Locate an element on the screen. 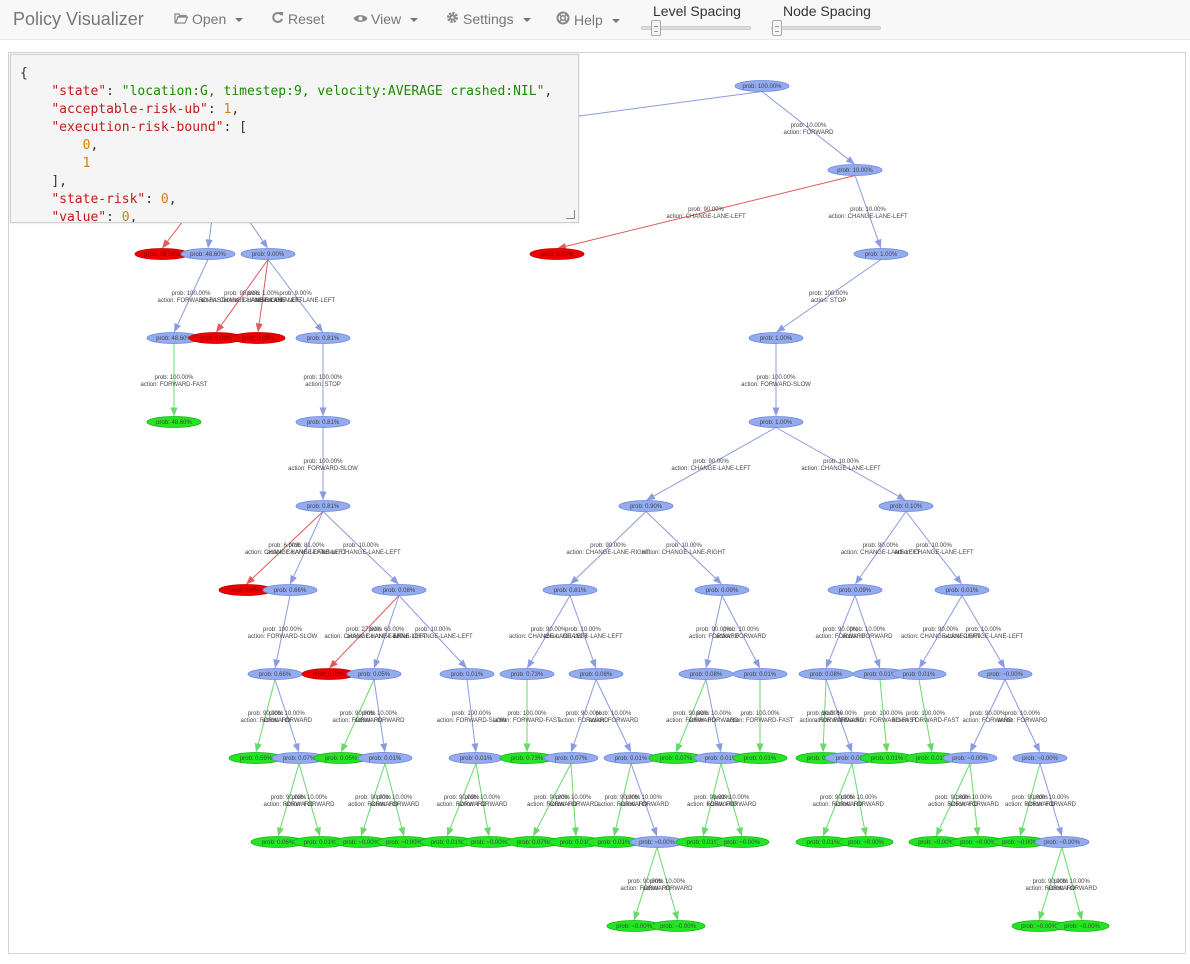 The image size is (1190, 964). tree-node-blue: prob: 10.00% is located at coordinates (855, 170).